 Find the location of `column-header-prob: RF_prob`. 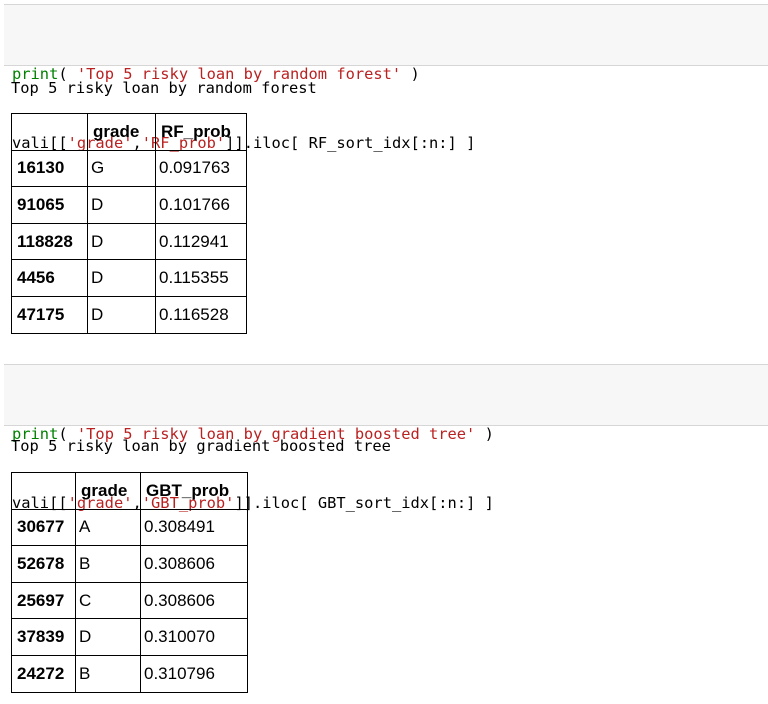

column-header-prob: RF_prob is located at coordinates (201, 132).